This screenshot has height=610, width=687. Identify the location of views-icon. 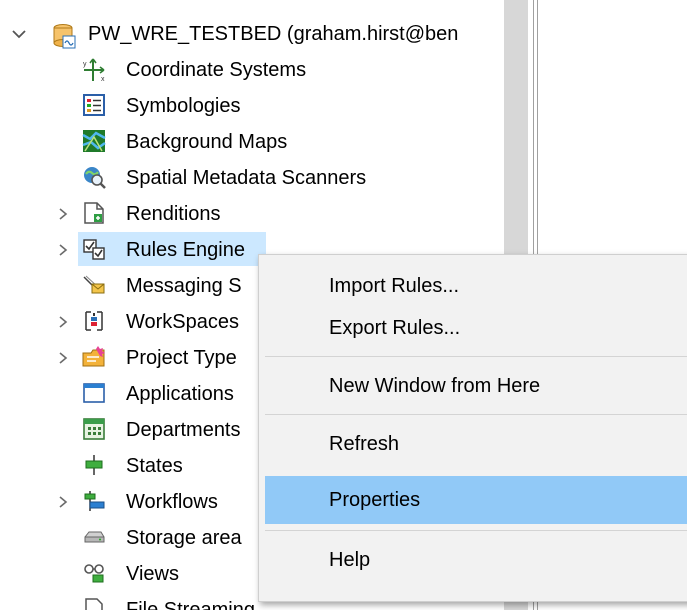
(93, 572).